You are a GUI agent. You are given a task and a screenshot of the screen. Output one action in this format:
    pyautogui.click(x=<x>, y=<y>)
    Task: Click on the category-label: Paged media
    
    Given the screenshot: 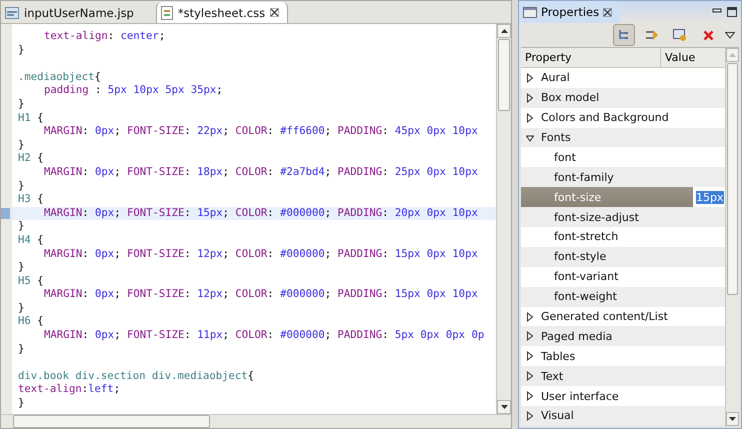 What is the action you would take?
    pyautogui.click(x=576, y=336)
    